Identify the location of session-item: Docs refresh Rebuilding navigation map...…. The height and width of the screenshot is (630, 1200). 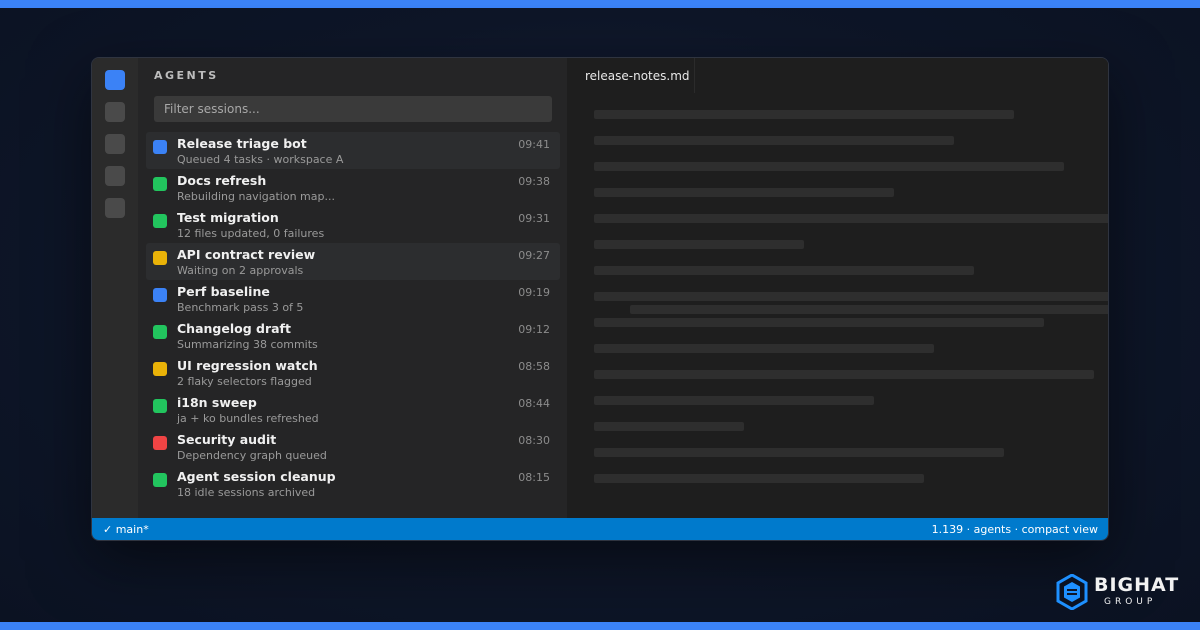
(353, 187).